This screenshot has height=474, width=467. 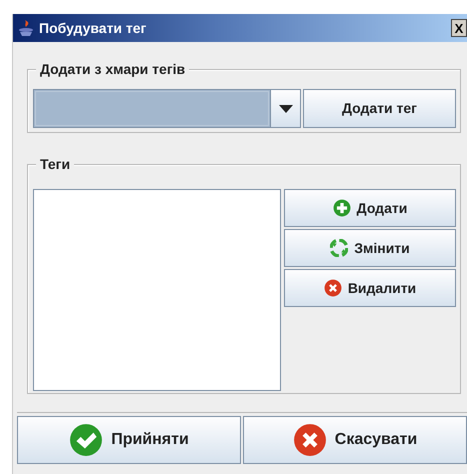 What do you see at coordinates (129, 440) in the screenshot?
I see `dialog-button: Прийняти` at bounding box center [129, 440].